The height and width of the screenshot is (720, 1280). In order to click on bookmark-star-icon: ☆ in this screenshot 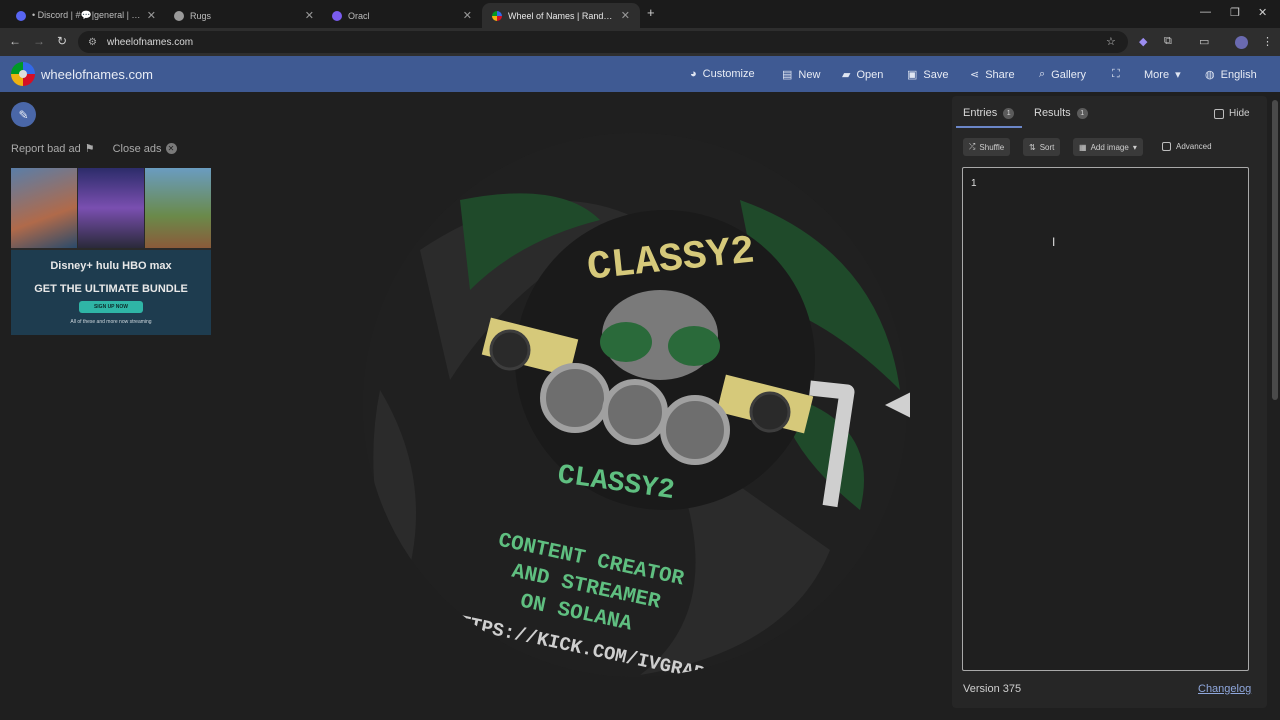, I will do `click(1111, 41)`.